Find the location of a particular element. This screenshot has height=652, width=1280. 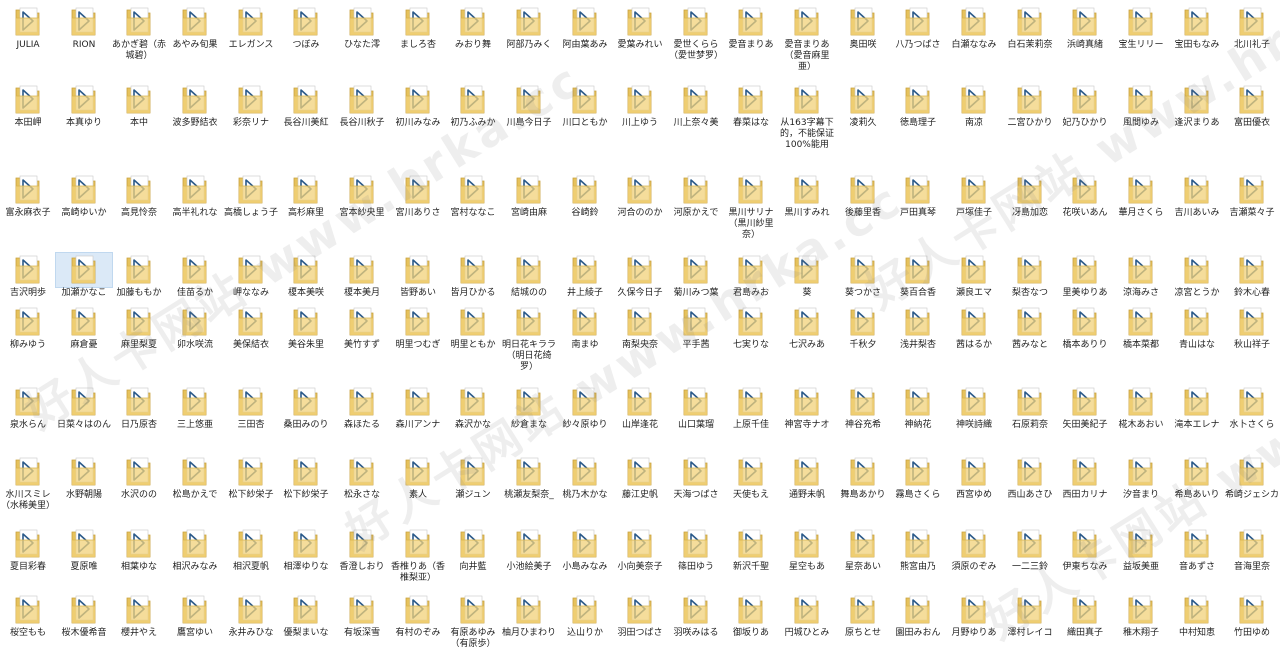

folder-item: 榎本美咲 is located at coordinates (306, 276).